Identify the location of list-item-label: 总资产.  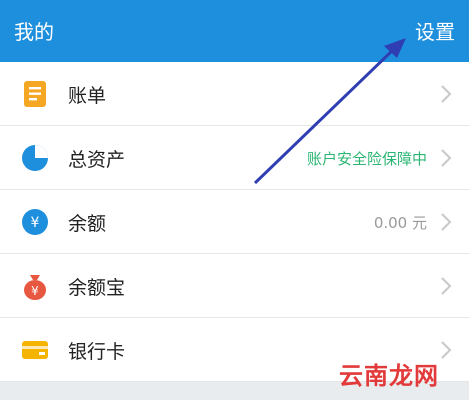
(97, 160).